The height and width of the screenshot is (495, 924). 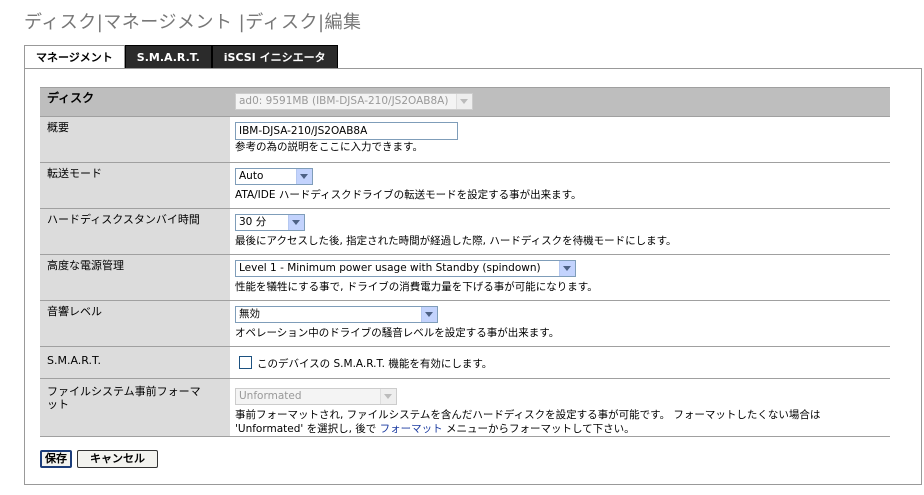 I want to click on smart-value-cell: このデバイスの S.M.A.R.T. 機能を有効にします。, so click(x=560, y=362).